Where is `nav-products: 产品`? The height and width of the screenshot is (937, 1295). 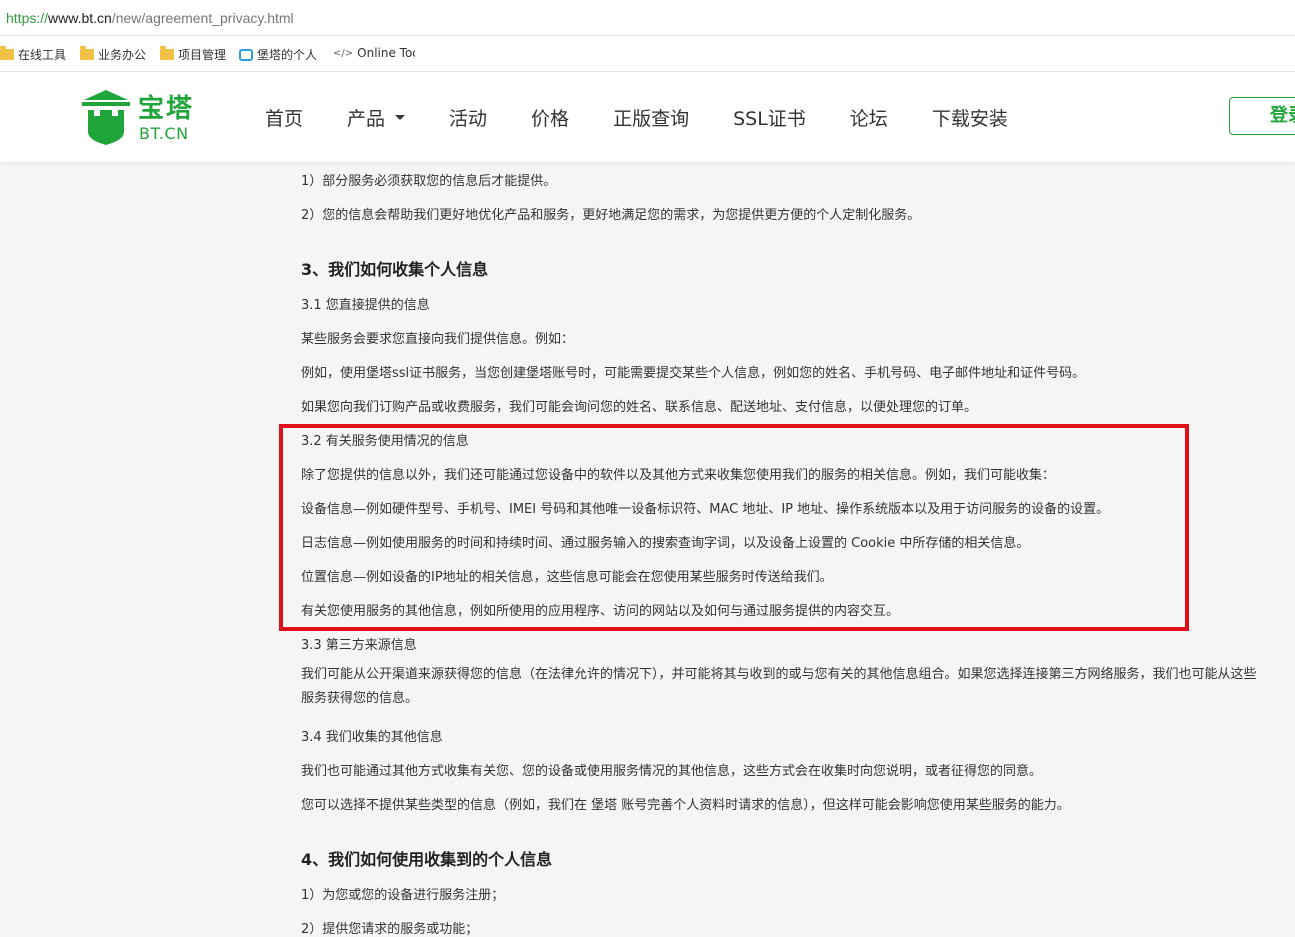 nav-products: 产品 is located at coordinates (376, 117).